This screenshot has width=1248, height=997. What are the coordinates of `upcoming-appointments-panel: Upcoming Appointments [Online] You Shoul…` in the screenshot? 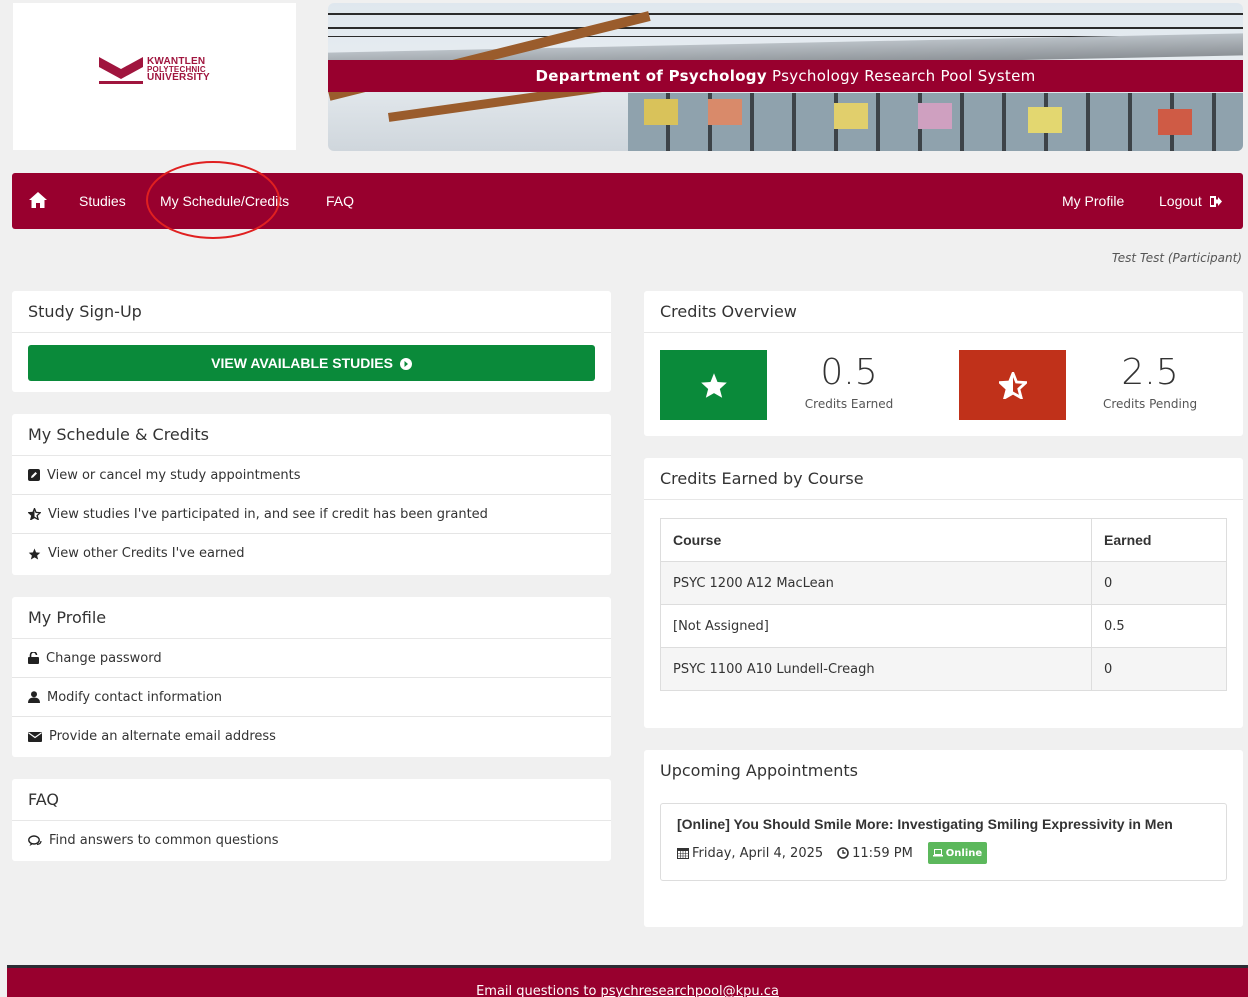 It's located at (943, 838).